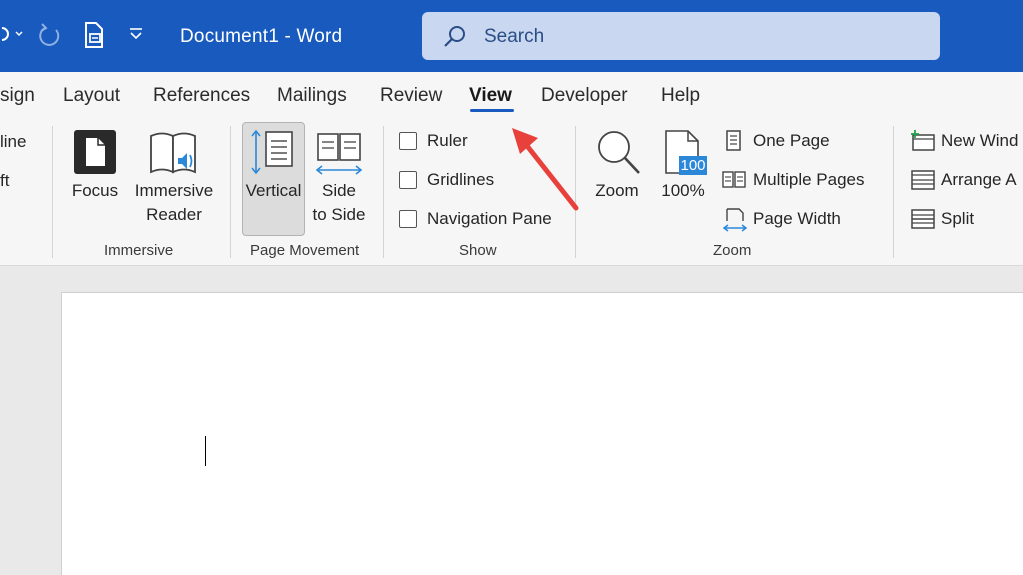  I want to click on immersive-reader-button: Immersive, so click(174, 191).